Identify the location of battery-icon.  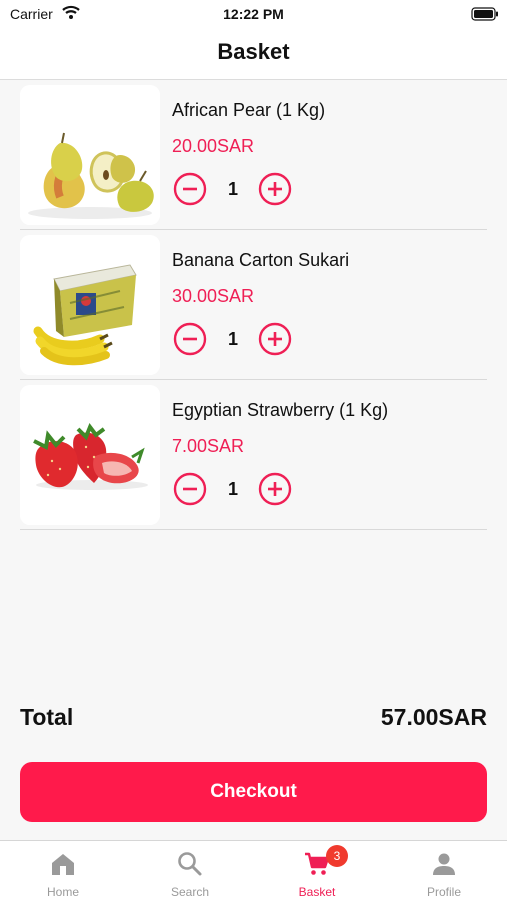
(485, 16).